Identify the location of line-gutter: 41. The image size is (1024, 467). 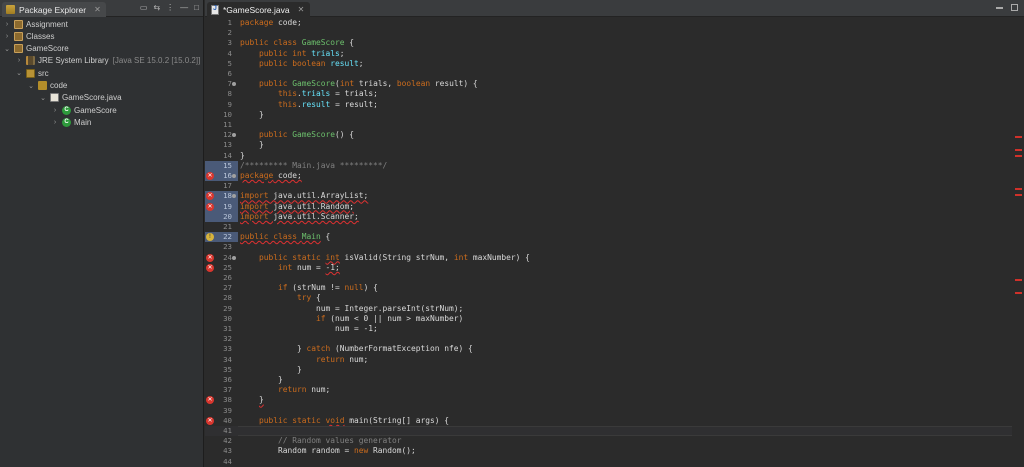
(221, 431).